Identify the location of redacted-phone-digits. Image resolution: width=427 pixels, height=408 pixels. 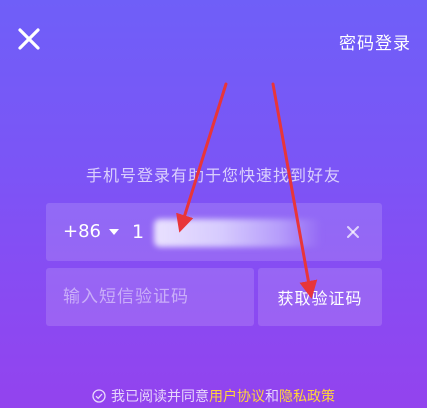
(238, 233).